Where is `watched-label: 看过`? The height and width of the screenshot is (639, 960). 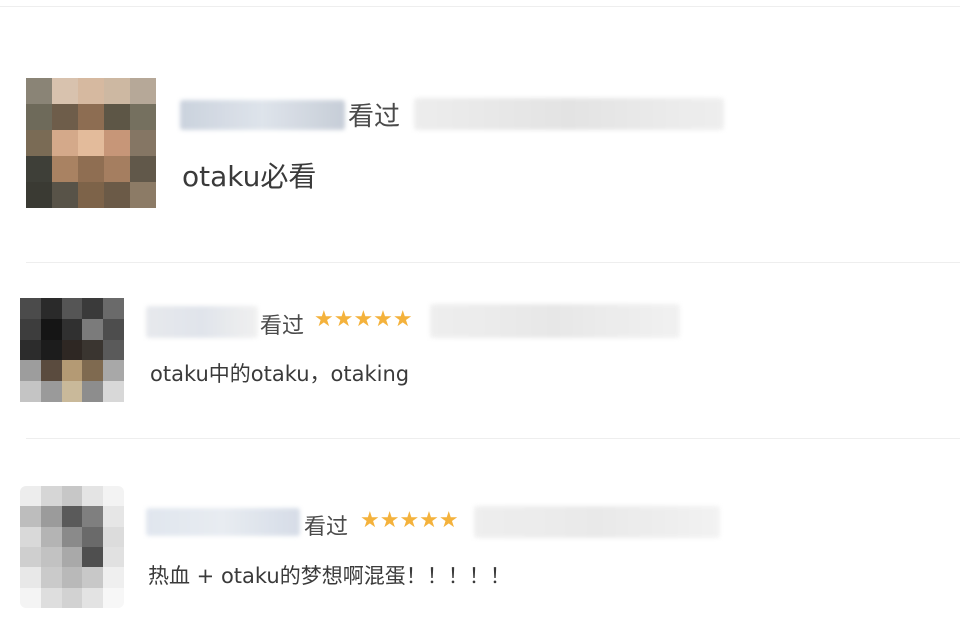 watched-label: 看过 is located at coordinates (326, 527).